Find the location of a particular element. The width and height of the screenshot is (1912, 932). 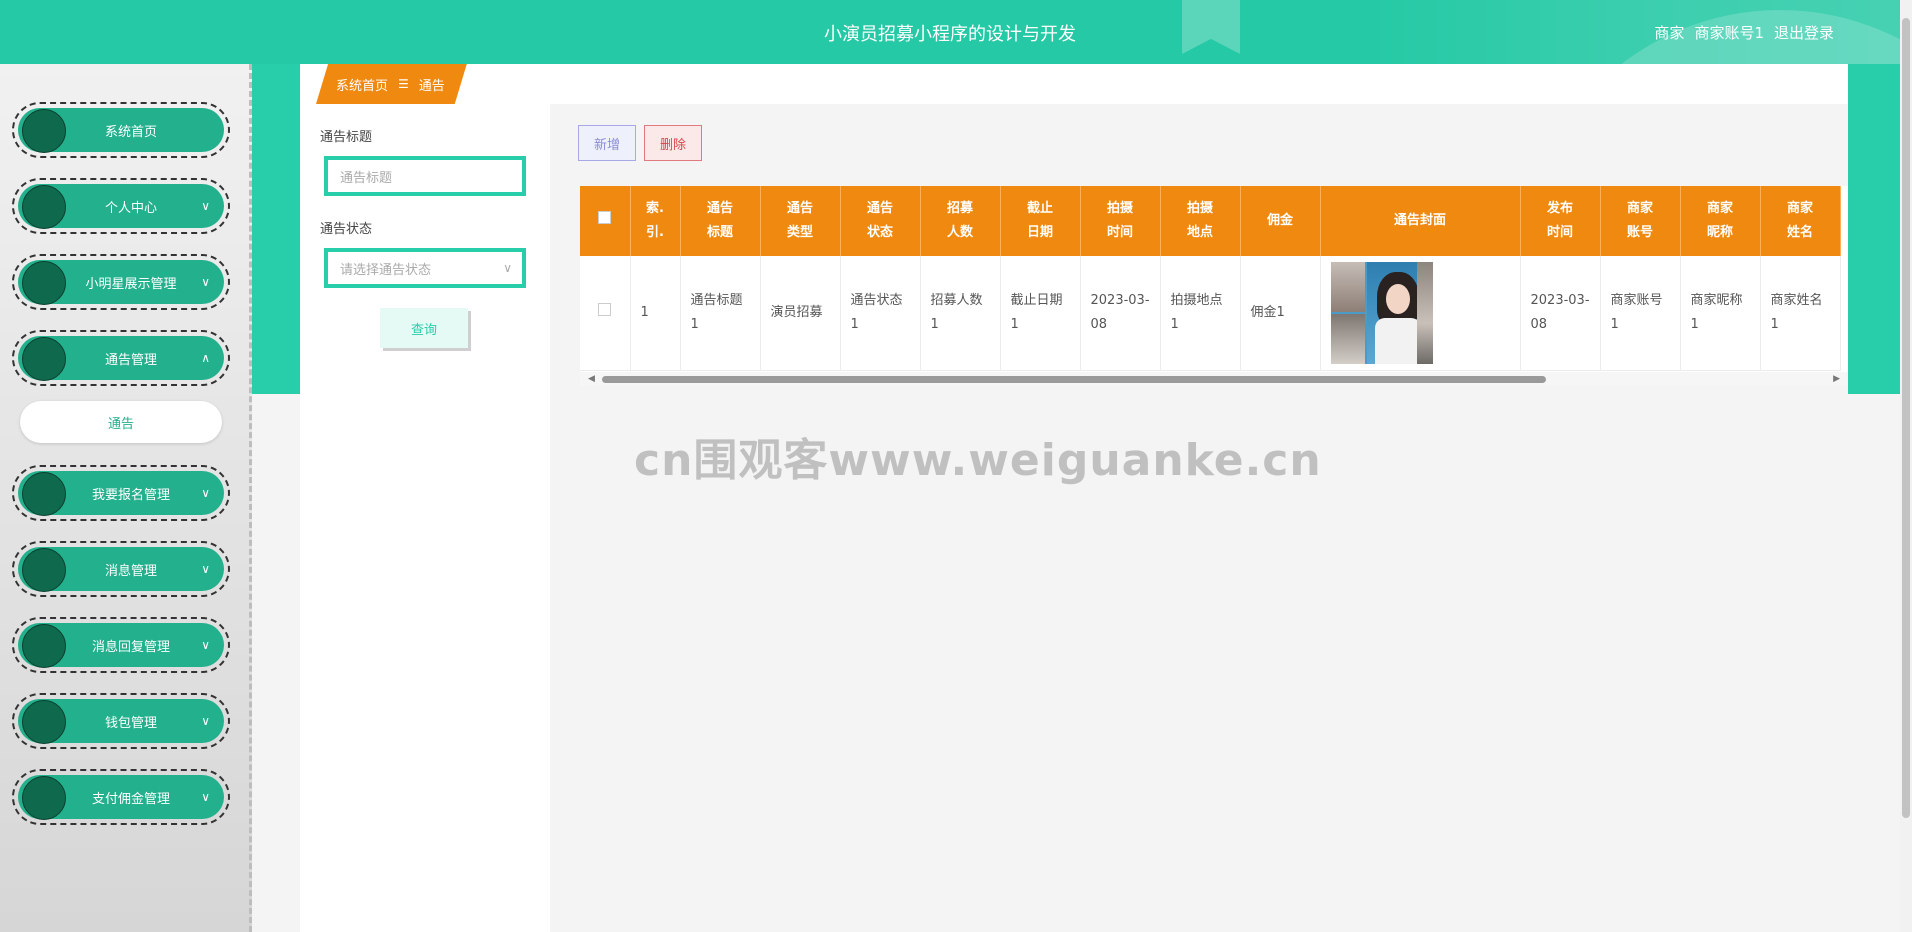

col-header-commission: 佣金 is located at coordinates (1280, 221).